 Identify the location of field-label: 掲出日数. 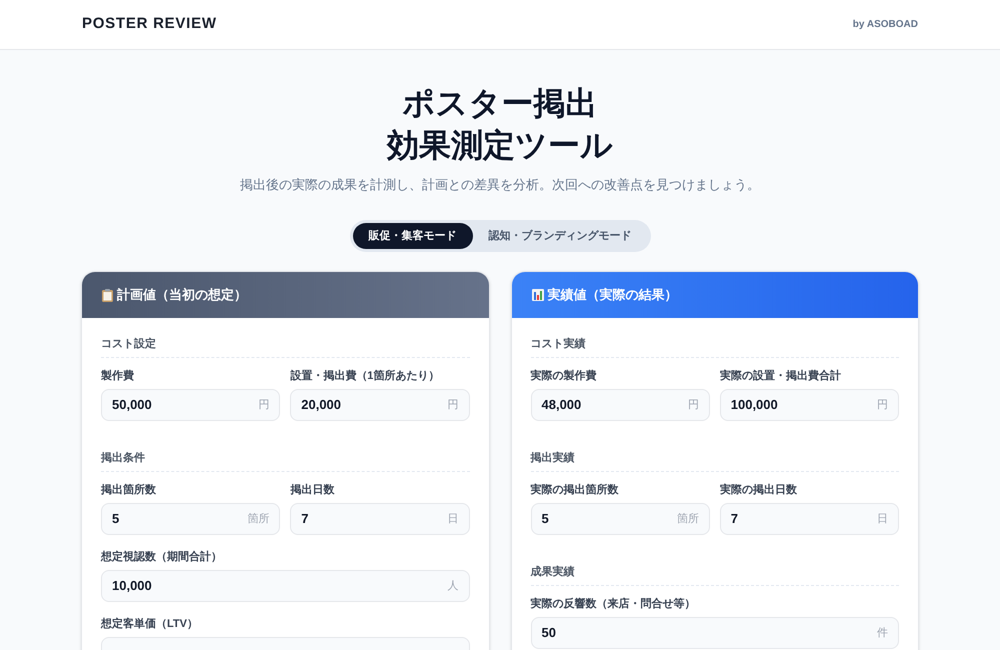
(313, 490).